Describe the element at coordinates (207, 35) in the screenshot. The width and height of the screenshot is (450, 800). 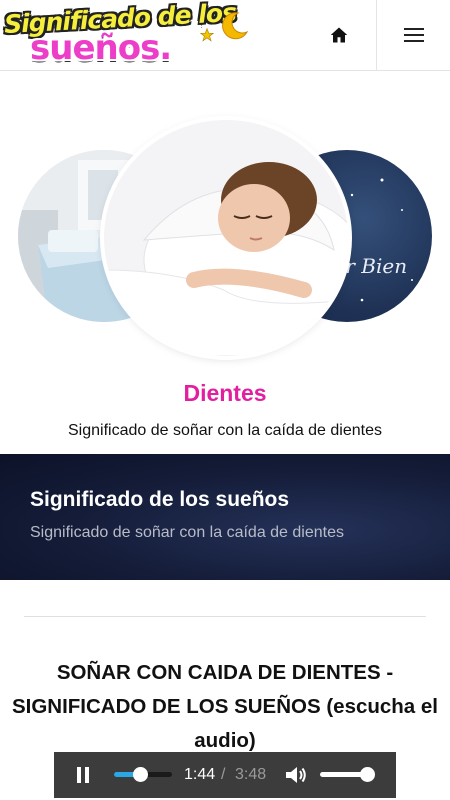
I see `star-icon` at that location.